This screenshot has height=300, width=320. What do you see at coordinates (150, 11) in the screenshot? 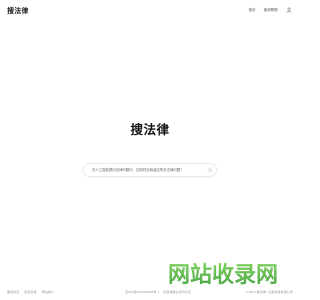
I see `top-bar: 搜法律 首页 使用帮助` at bounding box center [150, 11].